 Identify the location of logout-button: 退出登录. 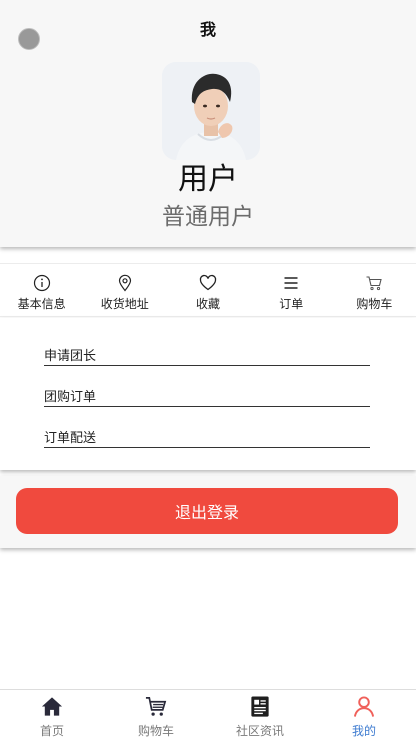
(207, 511).